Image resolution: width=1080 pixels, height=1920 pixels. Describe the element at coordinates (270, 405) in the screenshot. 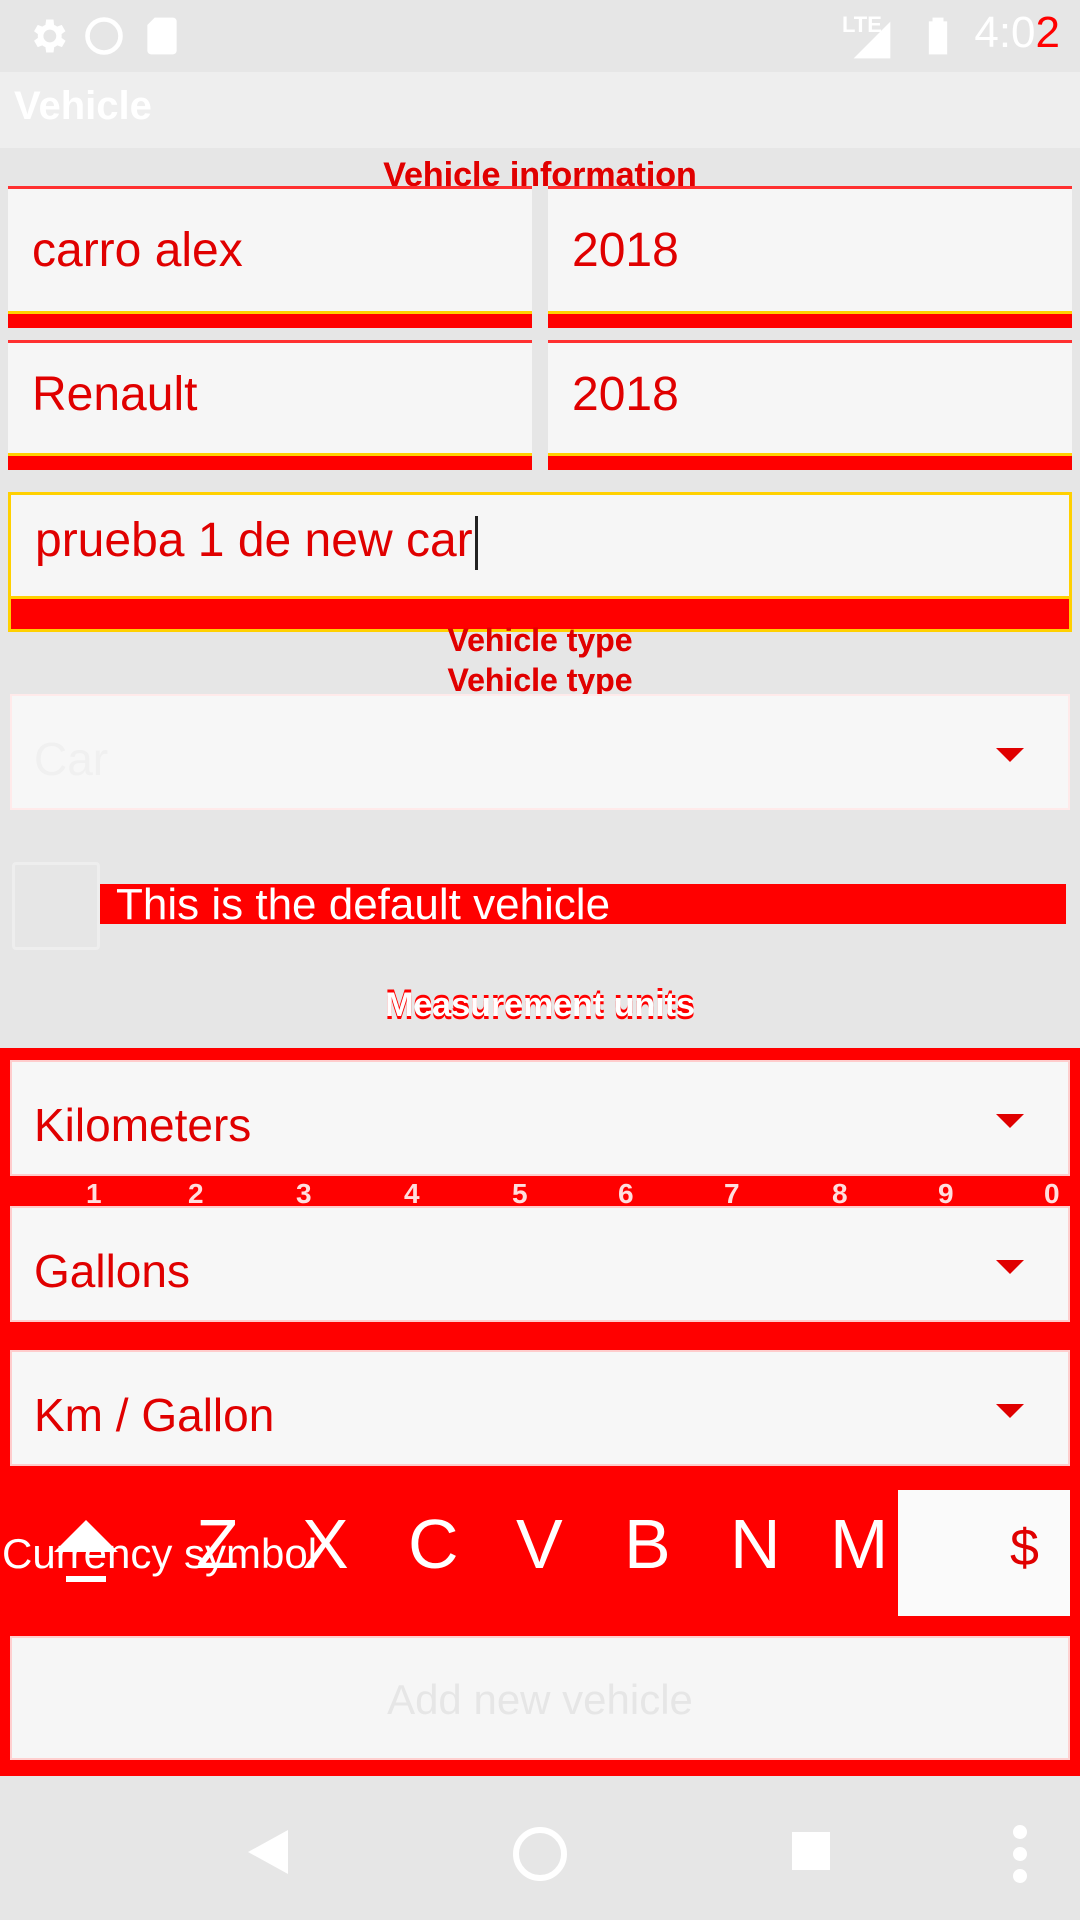

I see `vehicle-brand-field: Renault` at that location.